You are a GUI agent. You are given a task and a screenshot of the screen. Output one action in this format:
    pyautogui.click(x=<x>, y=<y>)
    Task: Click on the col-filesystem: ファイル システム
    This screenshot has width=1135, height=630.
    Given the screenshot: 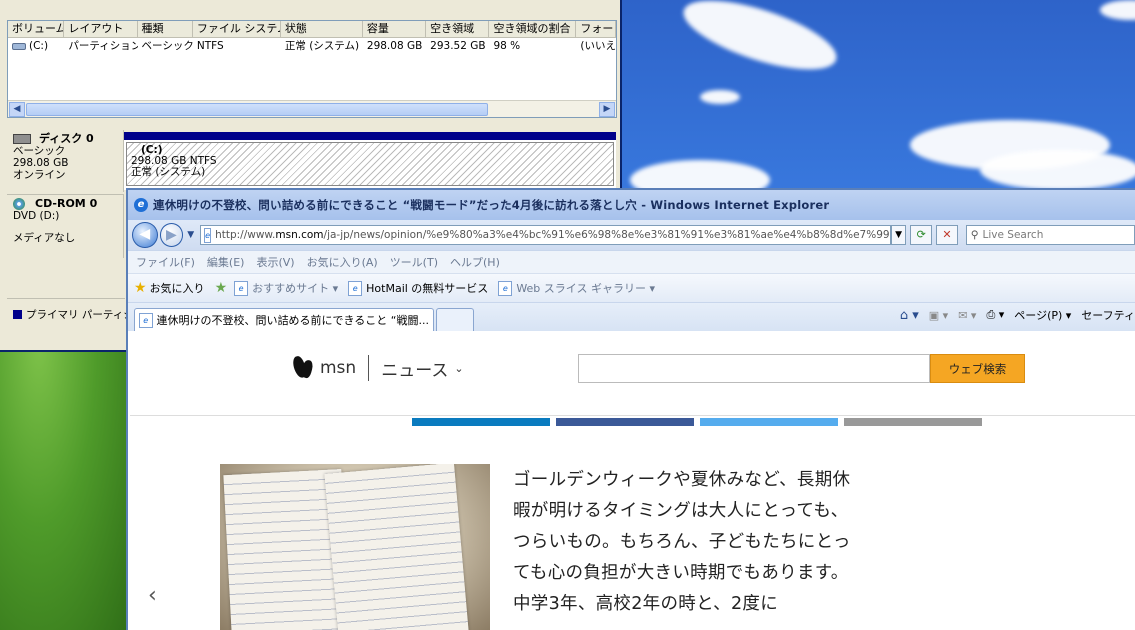 What is the action you would take?
    pyautogui.click(x=237, y=29)
    